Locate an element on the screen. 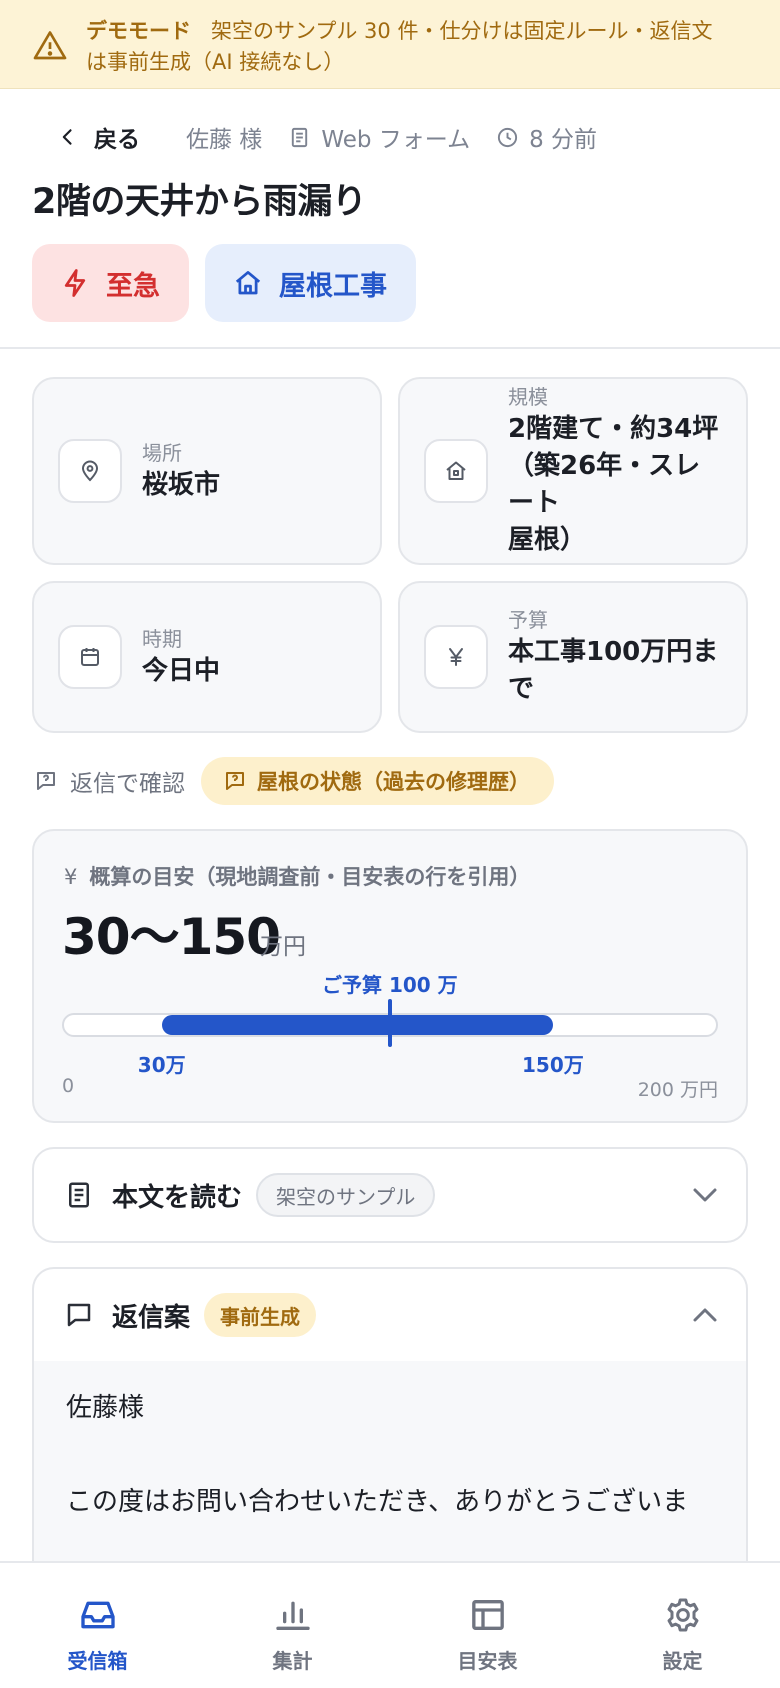 The image size is (780, 1688). budget-card: 予算 本工事100万円ま で is located at coordinates (573, 657).